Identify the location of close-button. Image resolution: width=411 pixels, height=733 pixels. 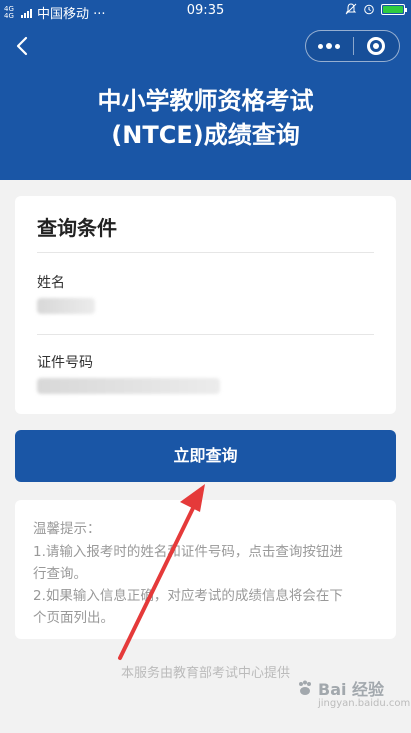
(376, 46).